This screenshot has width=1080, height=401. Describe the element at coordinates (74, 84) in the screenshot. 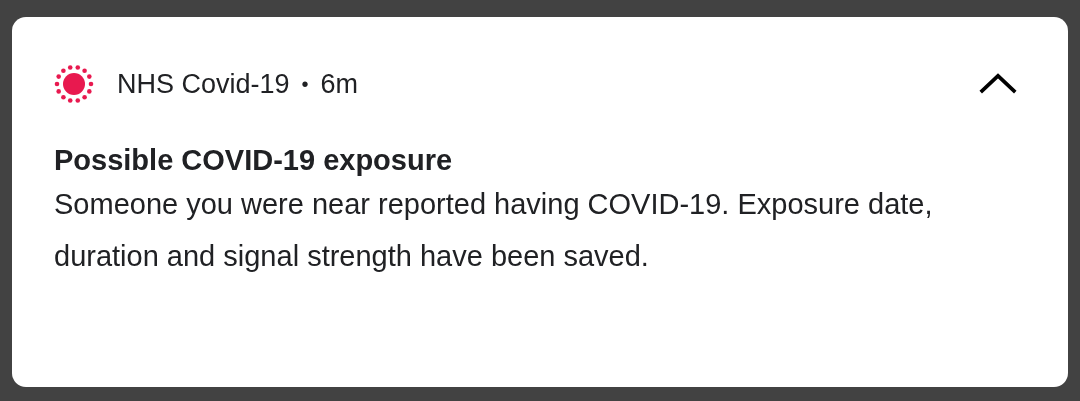

I see `virus-icon` at that location.